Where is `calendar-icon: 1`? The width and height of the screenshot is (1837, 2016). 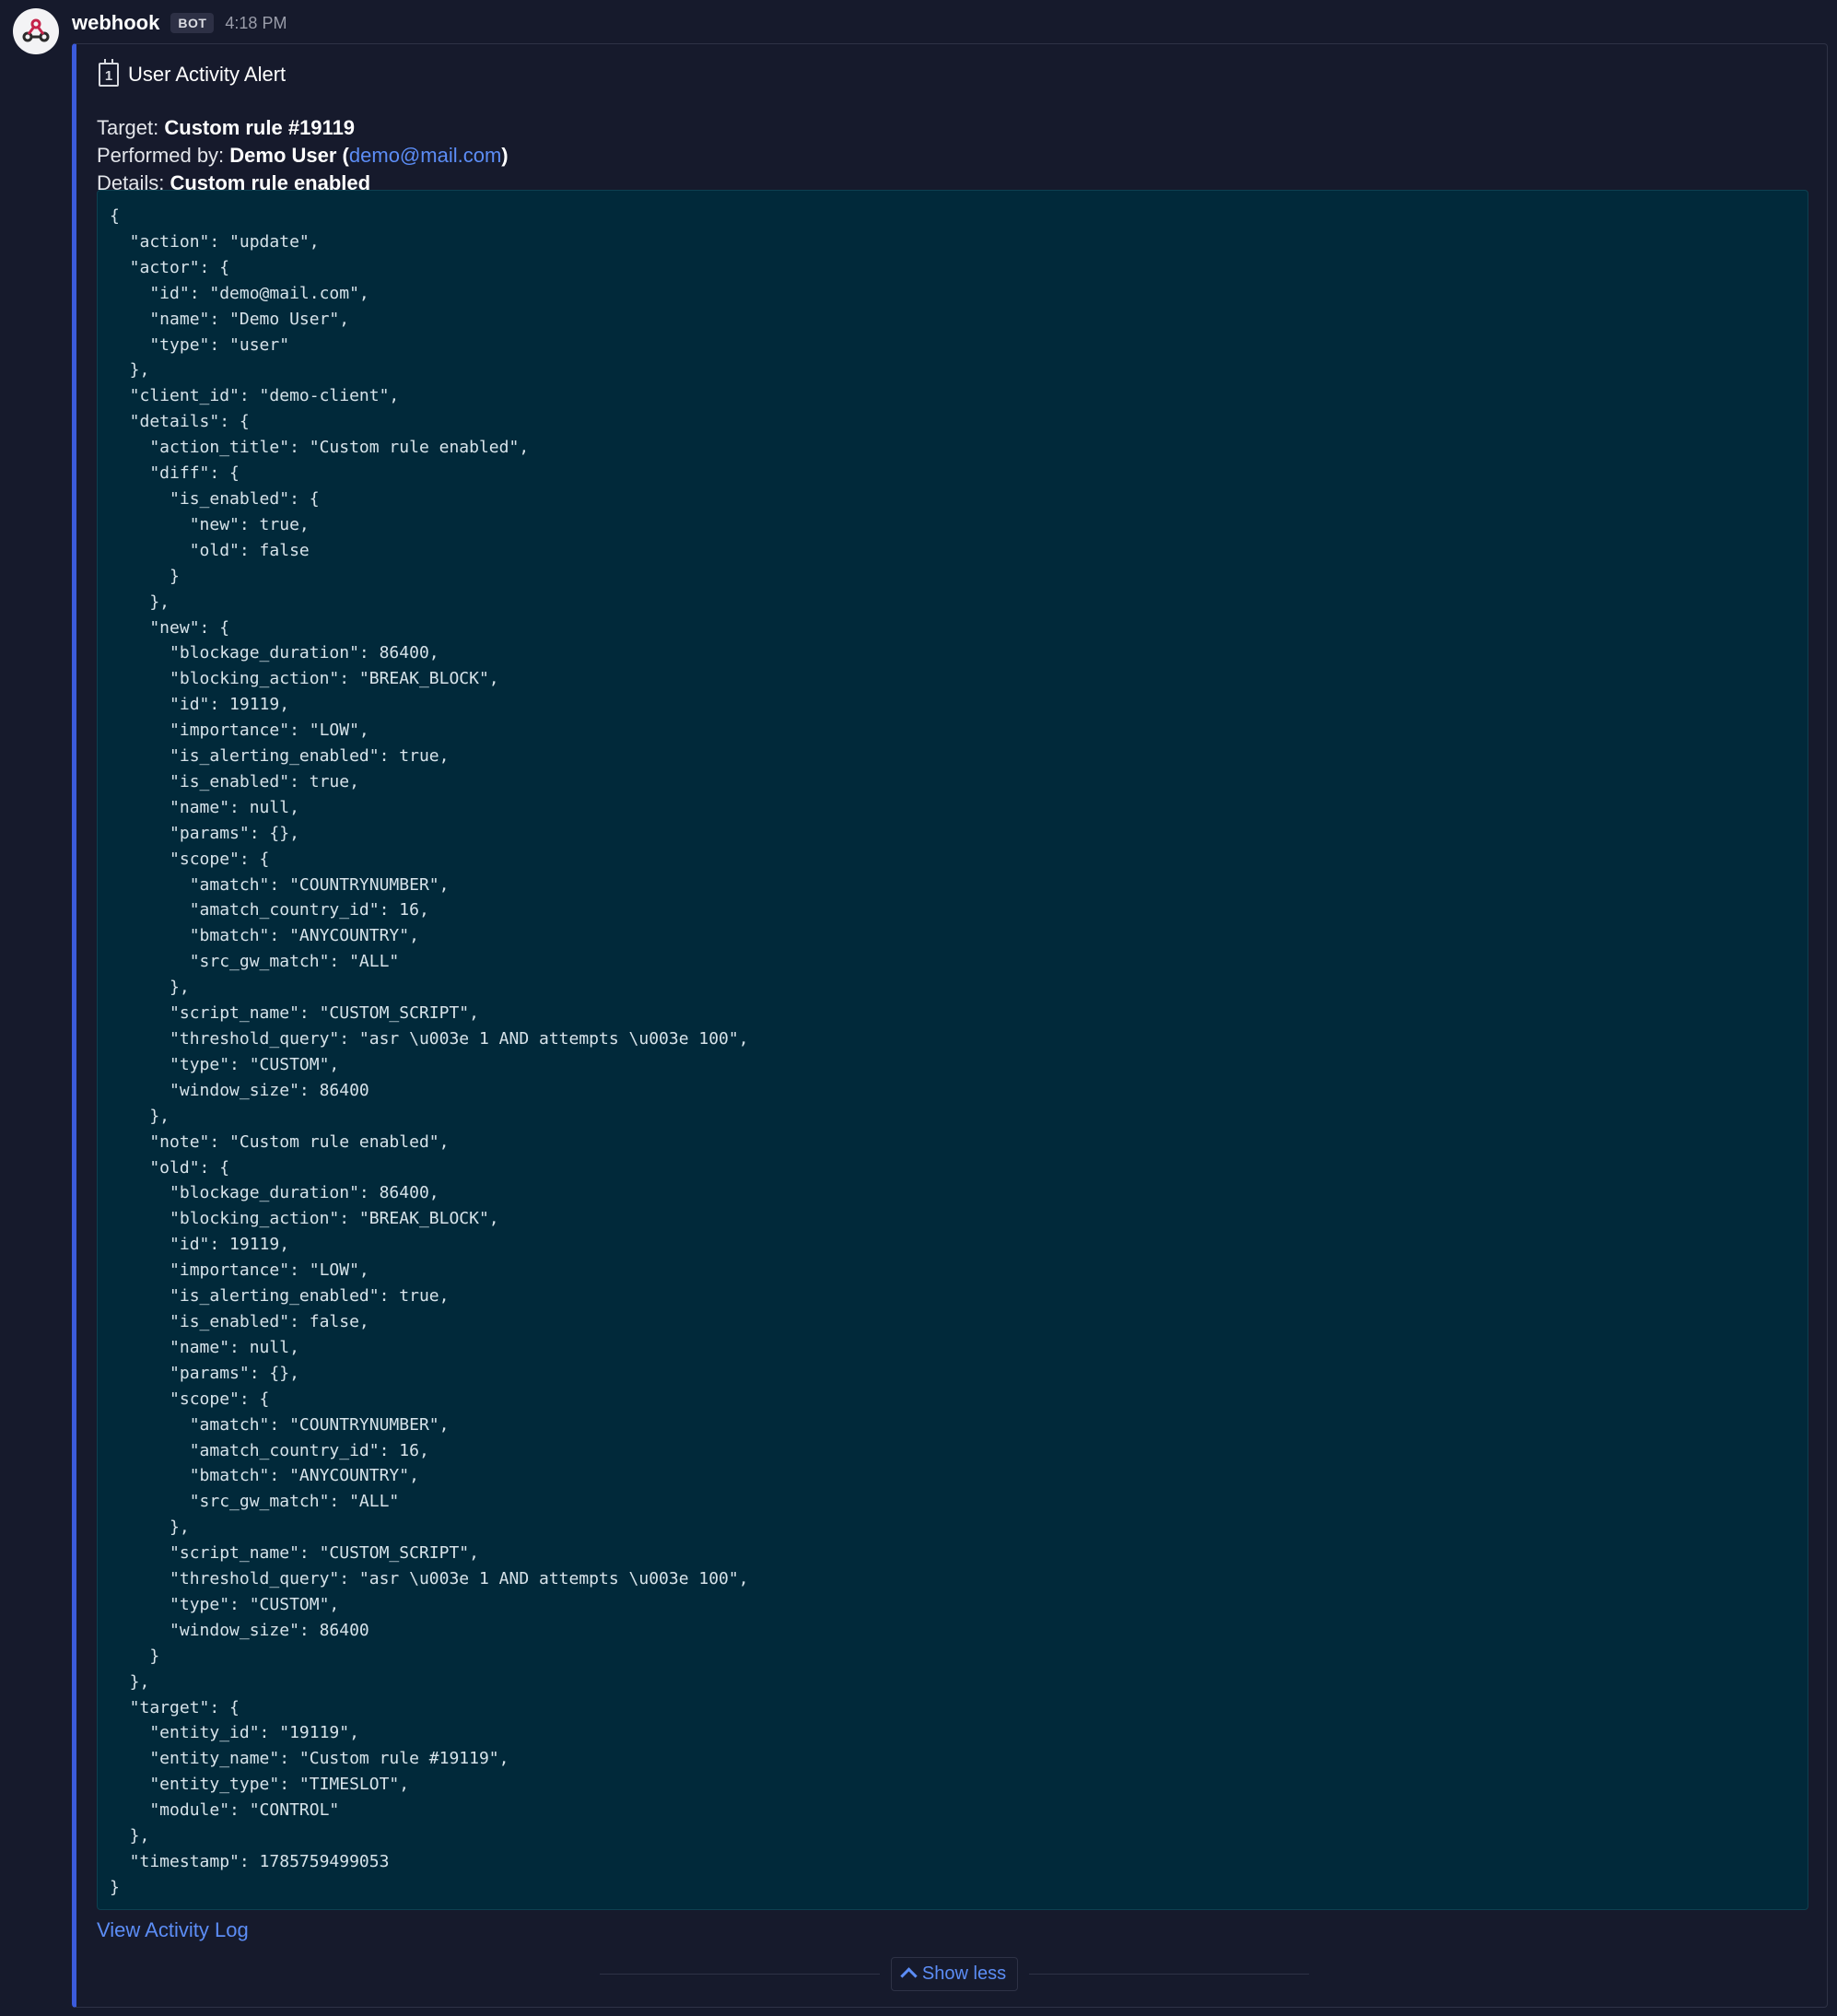
calendar-icon: 1 is located at coordinates (109, 73).